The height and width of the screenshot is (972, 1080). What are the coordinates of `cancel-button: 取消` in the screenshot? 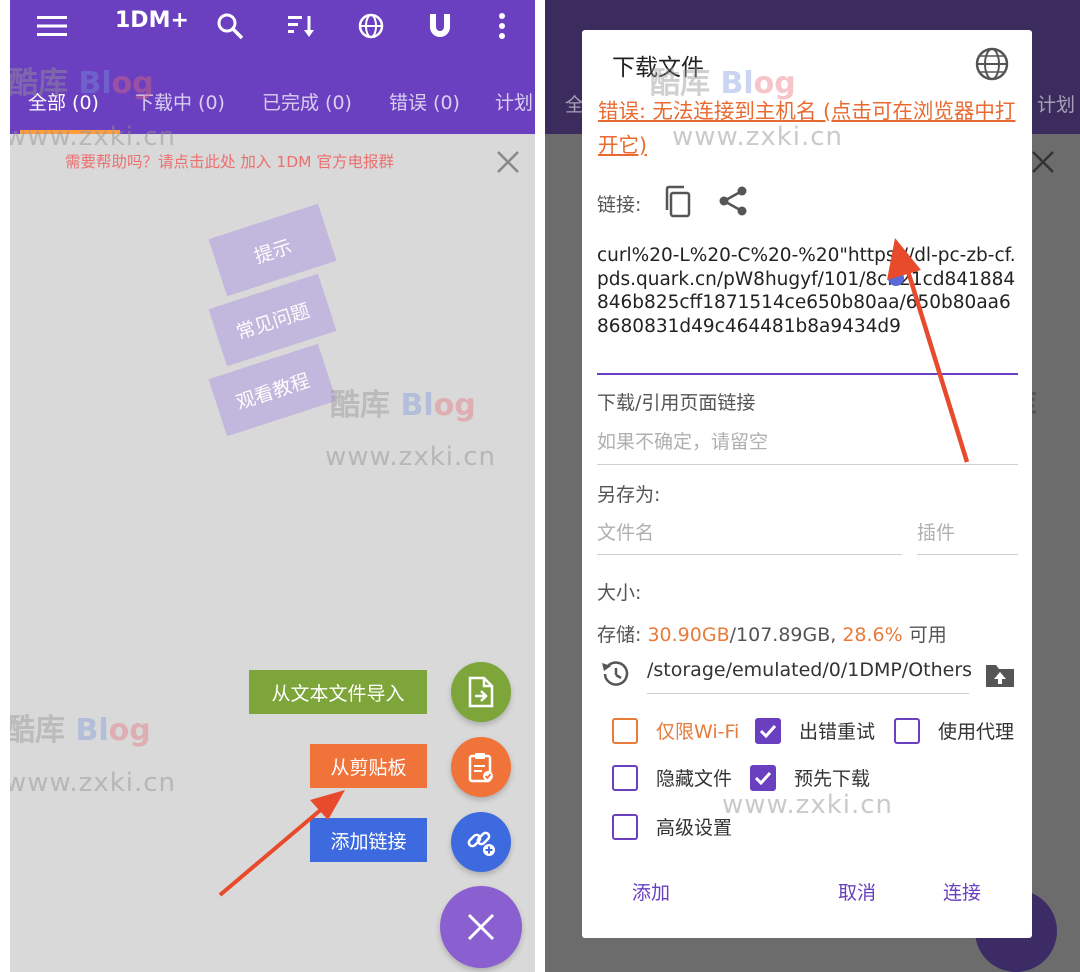 It's located at (857, 891).